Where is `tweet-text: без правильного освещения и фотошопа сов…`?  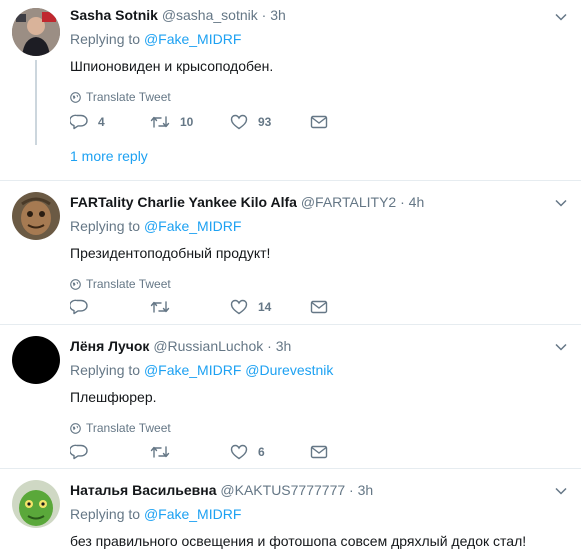 tweet-text: без правильного освещения и фотошопа сов… is located at coordinates (298, 541).